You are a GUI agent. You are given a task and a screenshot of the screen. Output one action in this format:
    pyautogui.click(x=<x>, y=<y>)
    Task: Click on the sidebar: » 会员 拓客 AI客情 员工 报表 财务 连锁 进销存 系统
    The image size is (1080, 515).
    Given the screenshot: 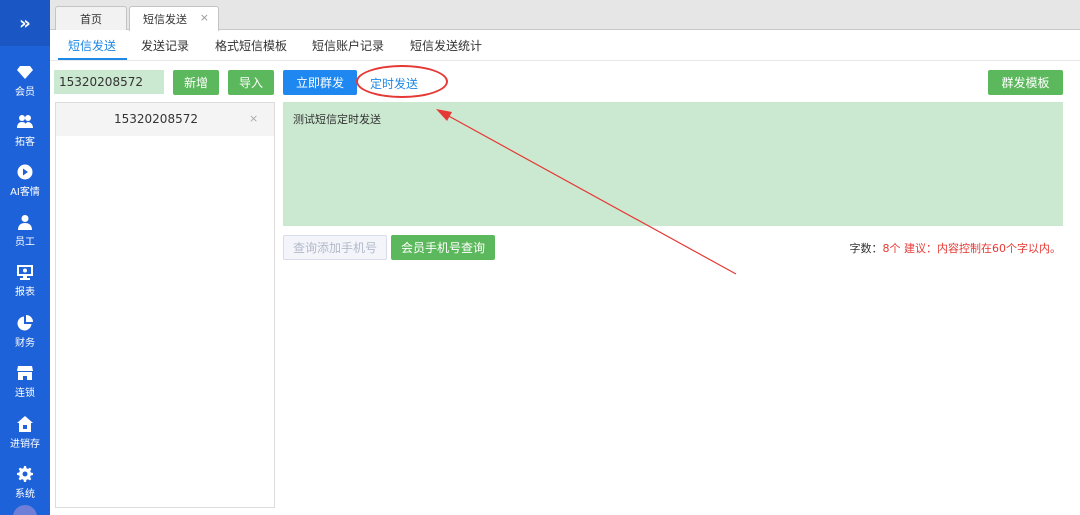 What is the action you would take?
    pyautogui.click(x=25, y=257)
    